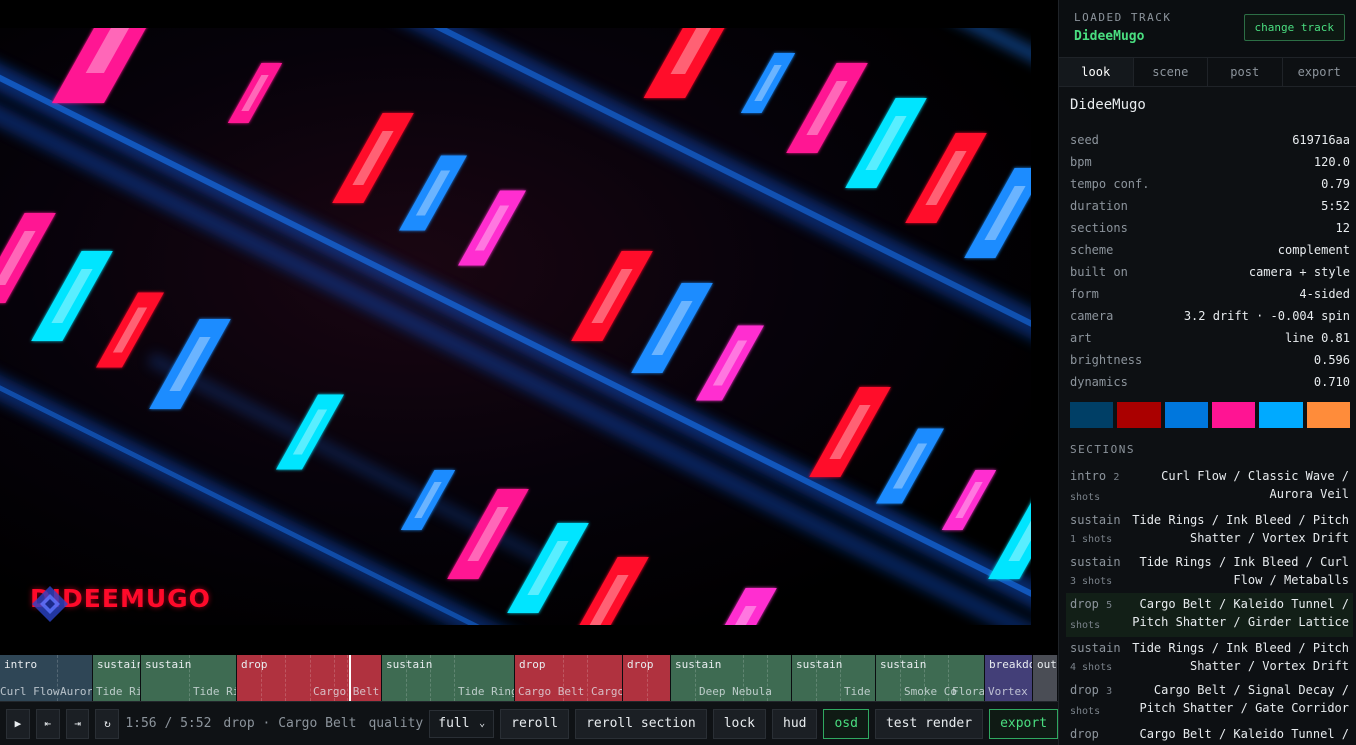  Describe the element at coordinates (641, 723) in the screenshot. I see `reroll-section-button: reroll section` at that location.